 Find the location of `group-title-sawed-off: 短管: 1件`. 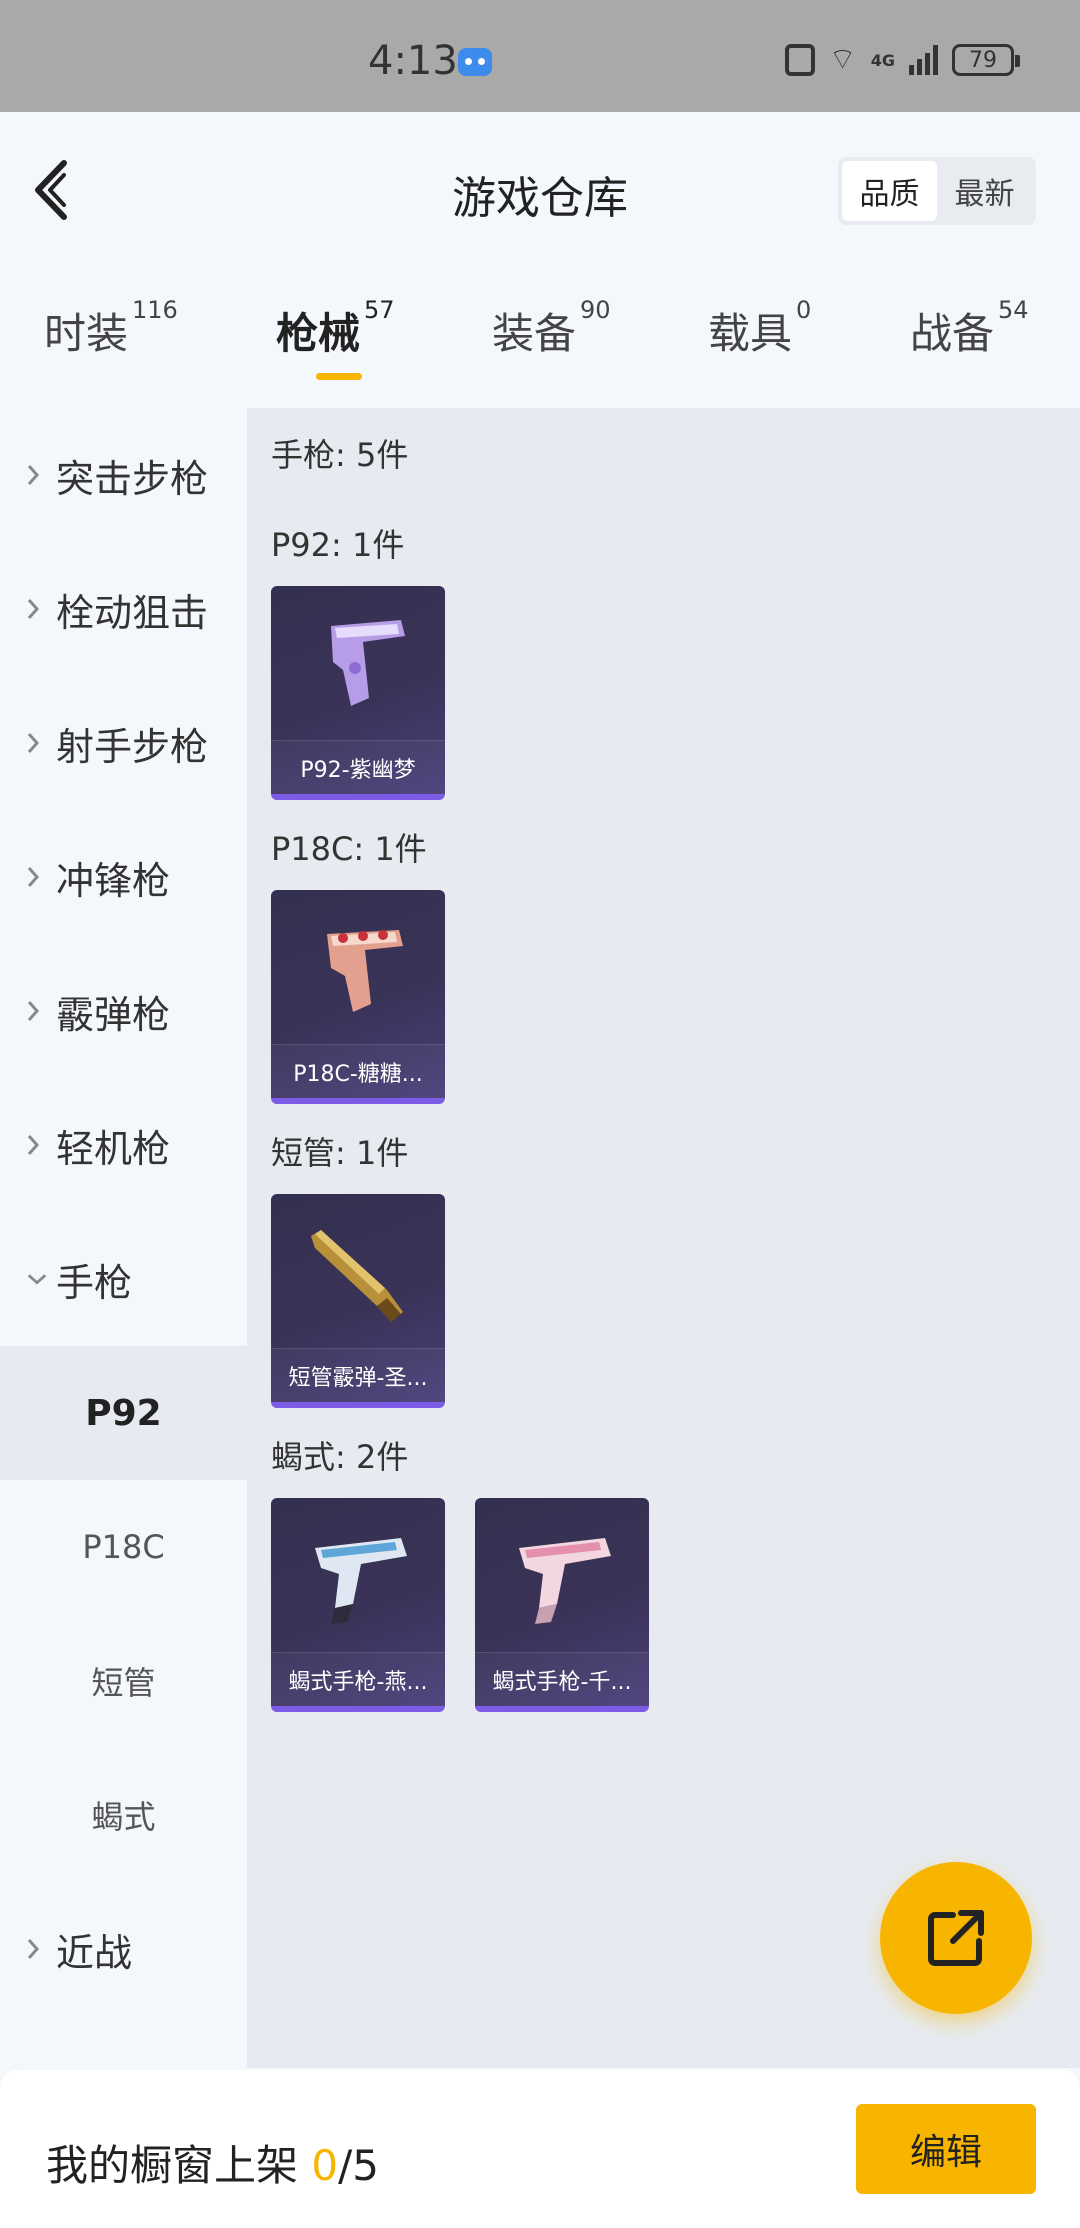

group-title-sawed-off: 短管: 1件 is located at coordinates (340, 1153).